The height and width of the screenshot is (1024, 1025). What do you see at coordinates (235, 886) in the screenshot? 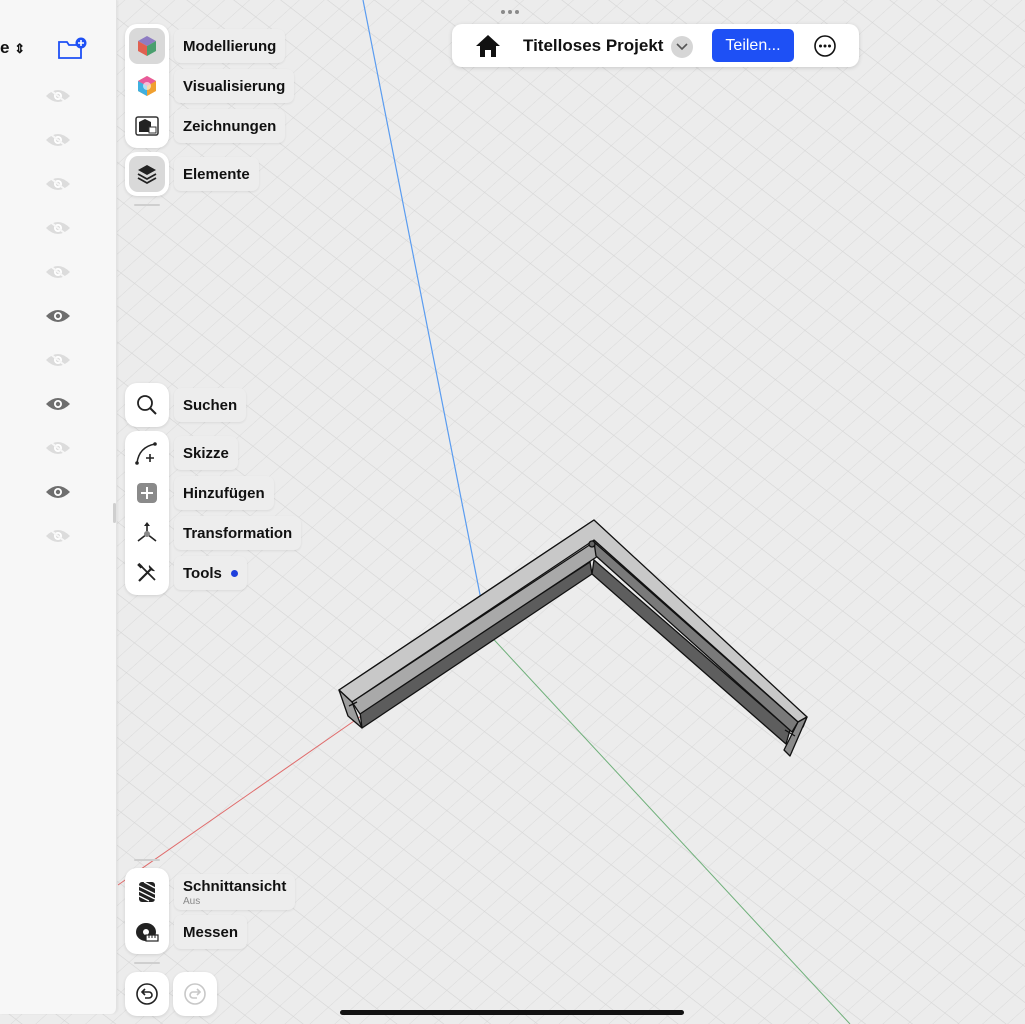
I see `section-view-title: Schnittansicht` at bounding box center [235, 886].